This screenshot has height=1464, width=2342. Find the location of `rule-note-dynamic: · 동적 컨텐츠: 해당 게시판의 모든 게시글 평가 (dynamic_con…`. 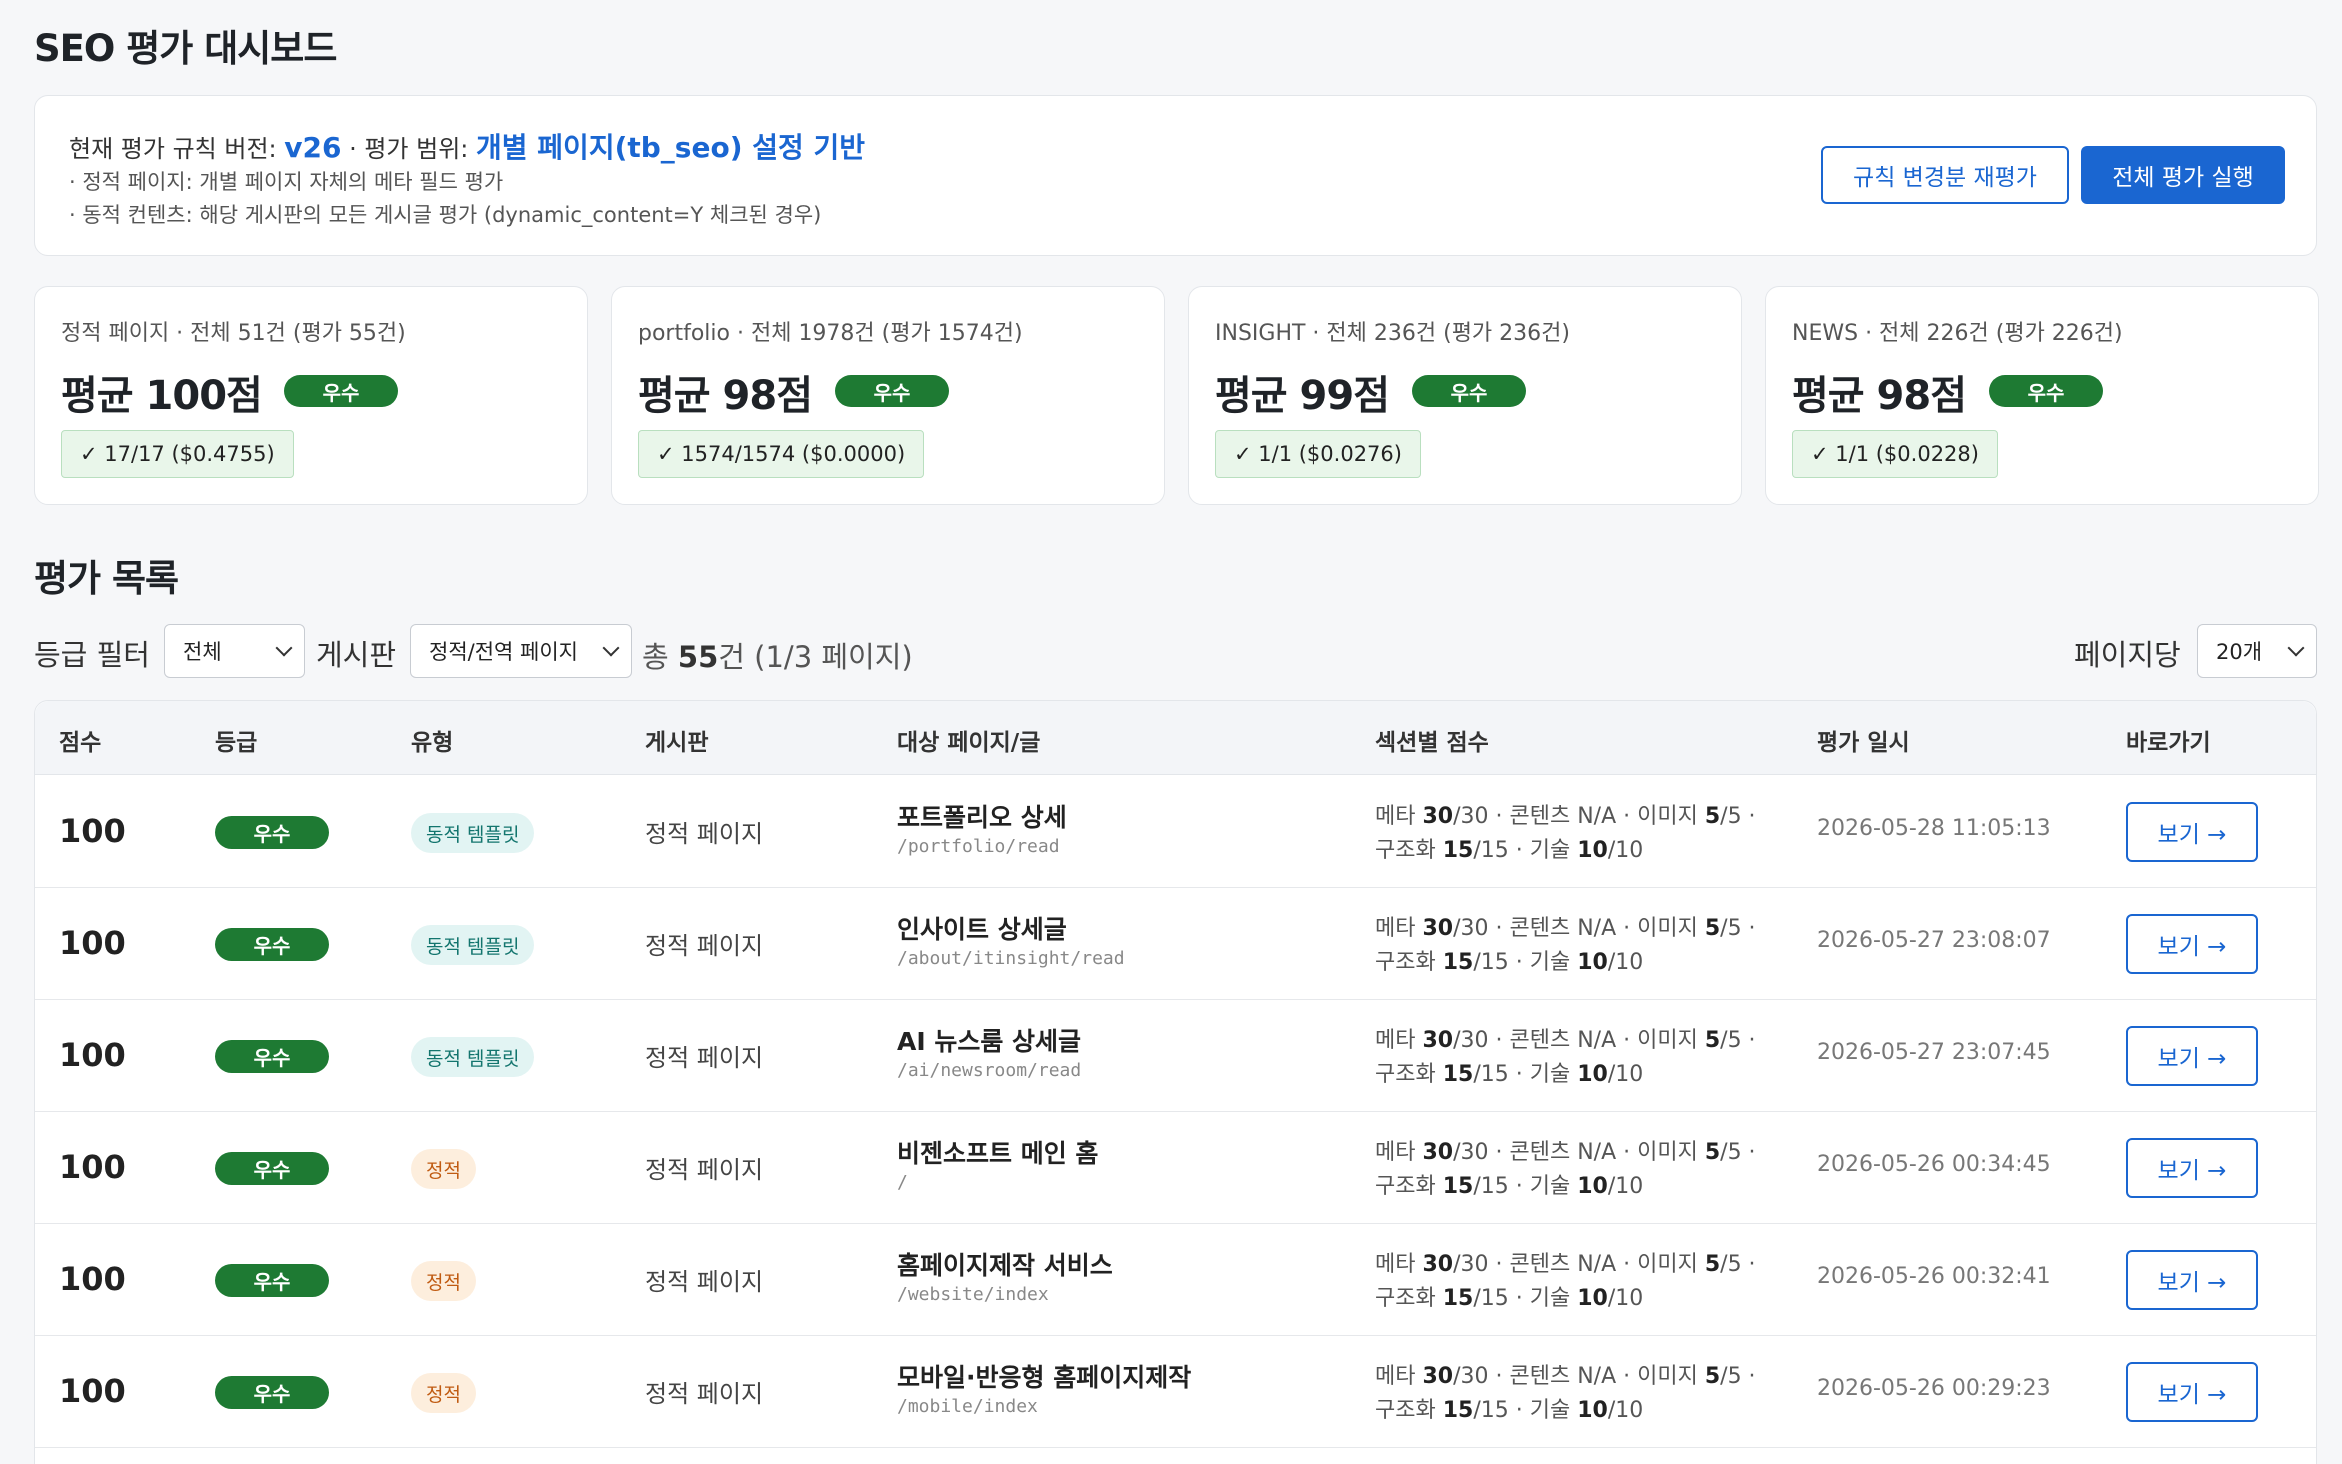

rule-note-dynamic: · 동적 컨텐츠: 해당 게시판의 모든 게시글 평가 (dynamic_con… is located at coordinates (445, 215).